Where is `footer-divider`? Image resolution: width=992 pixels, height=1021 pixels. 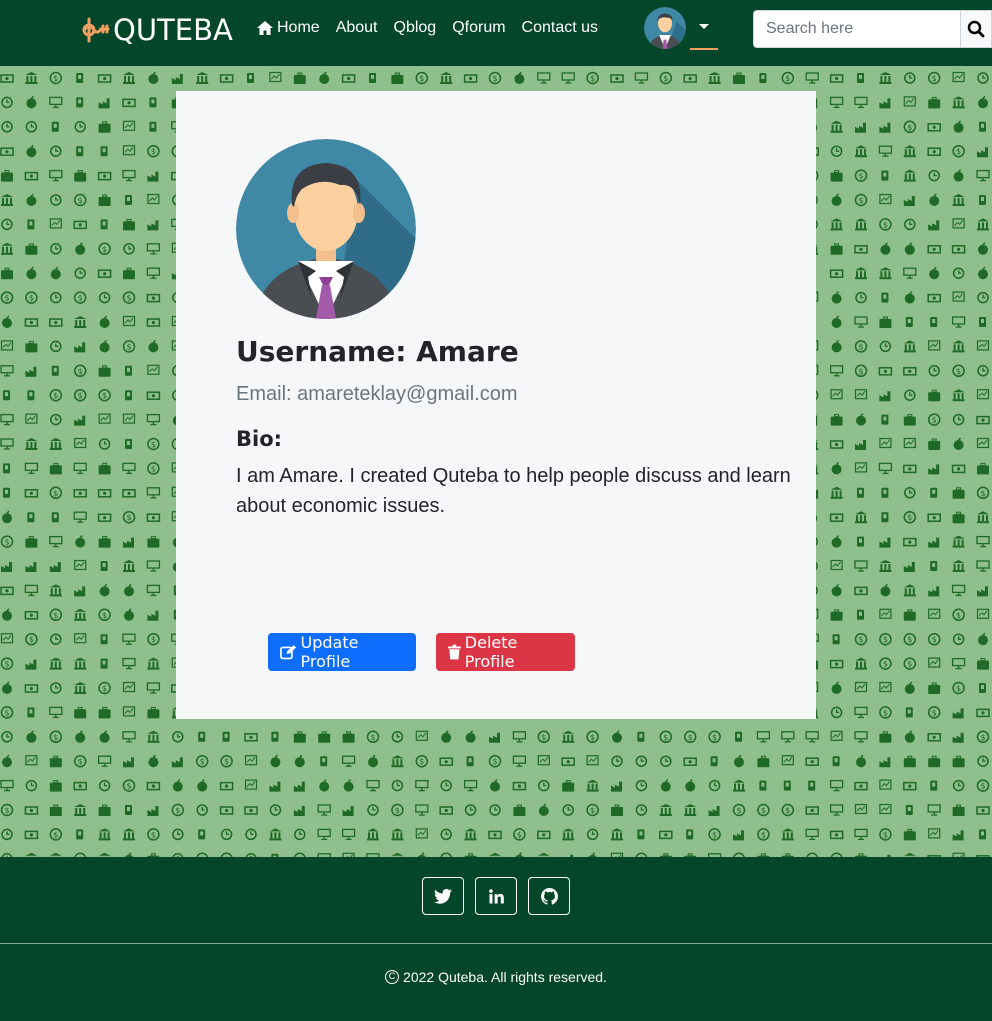 footer-divider is located at coordinates (496, 943).